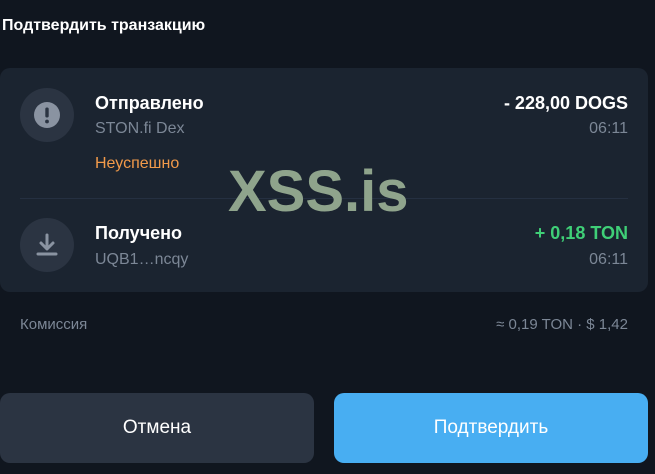  I want to click on transaction-status: Неуспешно, so click(137, 163).